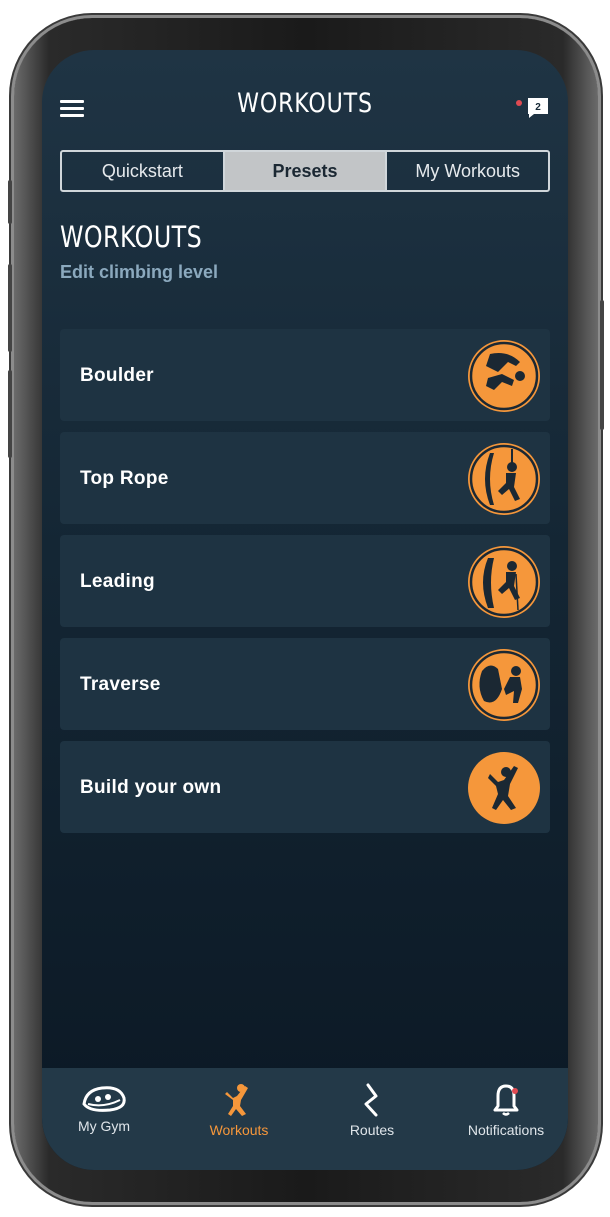 The image size is (610, 1217). What do you see at coordinates (504, 479) in the screenshot?
I see `top-rope-climber-icon` at bounding box center [504, 479].